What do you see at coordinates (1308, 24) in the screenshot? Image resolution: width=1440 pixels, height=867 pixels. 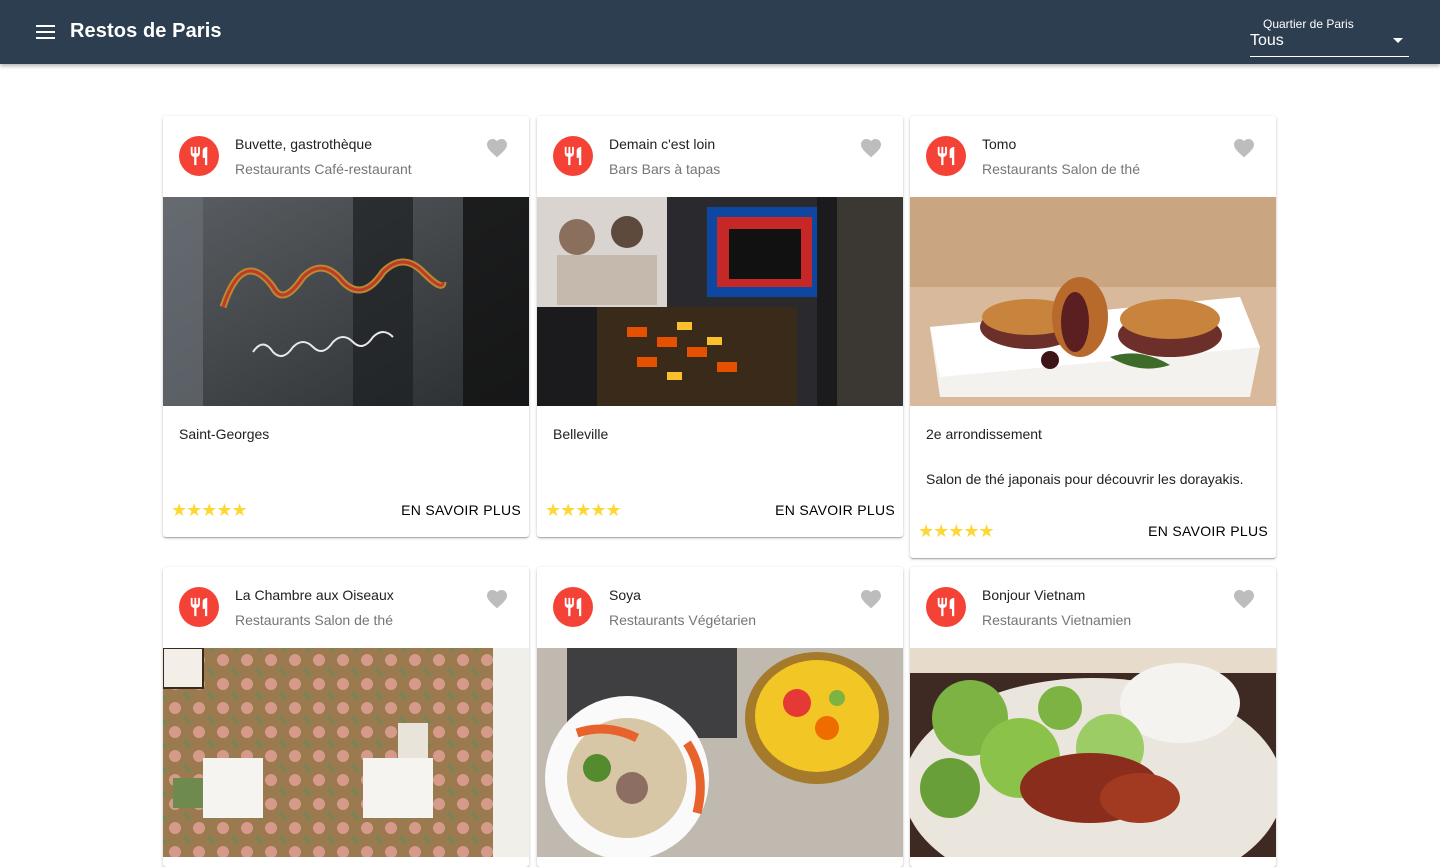 I see `quartier-select-label: Quartier de Paris` at bounding box center [1308, 24].